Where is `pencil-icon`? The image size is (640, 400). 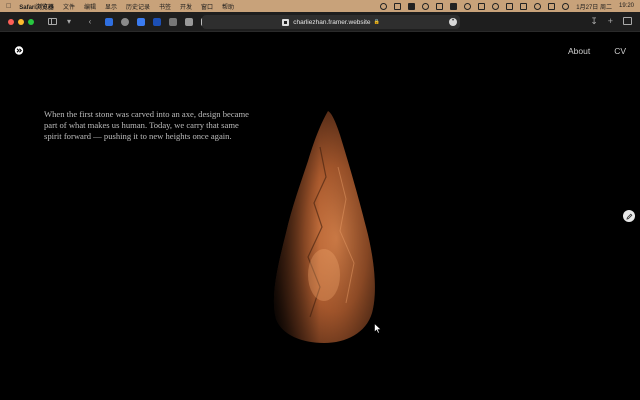
pencil-icon is located at coordinates (628, 216).